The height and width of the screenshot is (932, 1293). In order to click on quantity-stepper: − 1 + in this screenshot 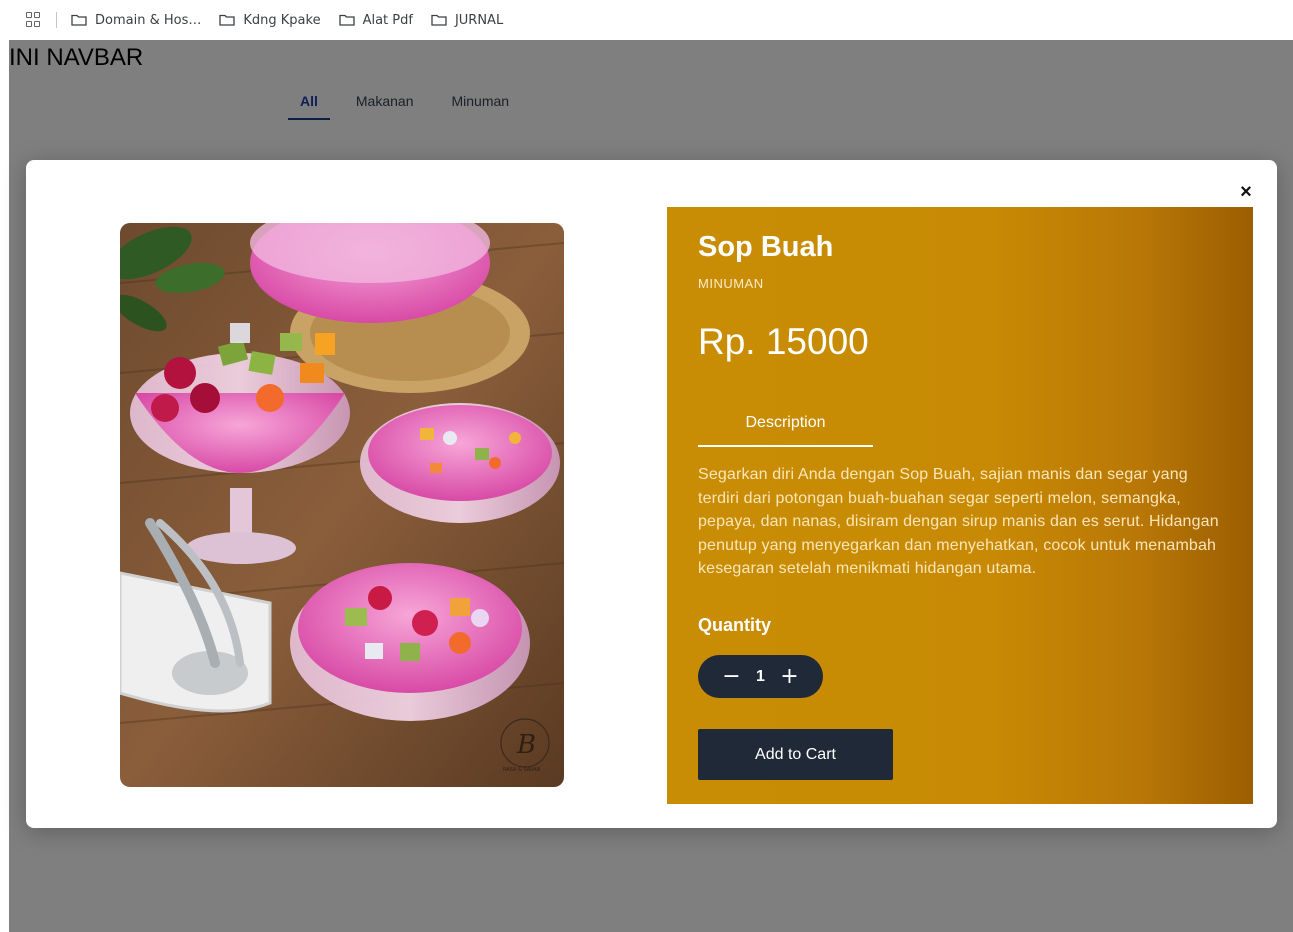, I will do `click(760, 676)`.